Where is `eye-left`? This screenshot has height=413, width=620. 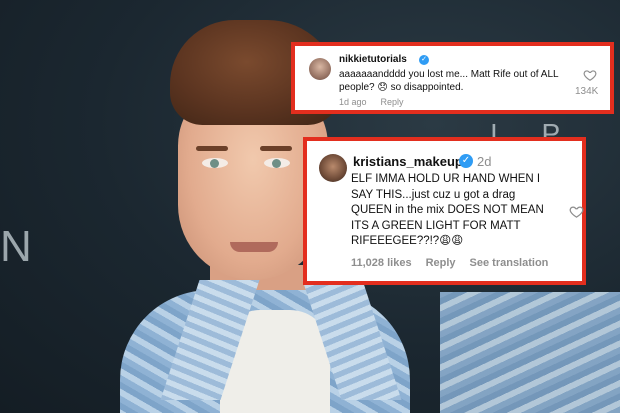 eye-left is located at coordinates (215, 163).